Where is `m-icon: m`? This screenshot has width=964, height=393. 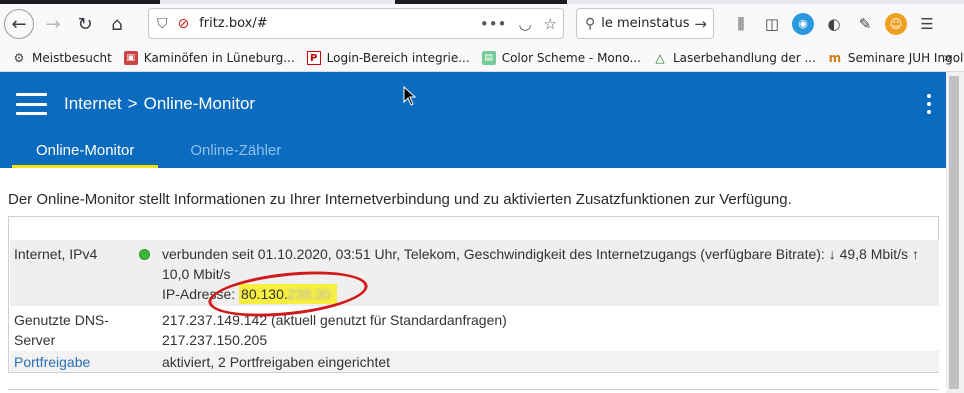 m-icon: m is located at coordinates (835, 57).